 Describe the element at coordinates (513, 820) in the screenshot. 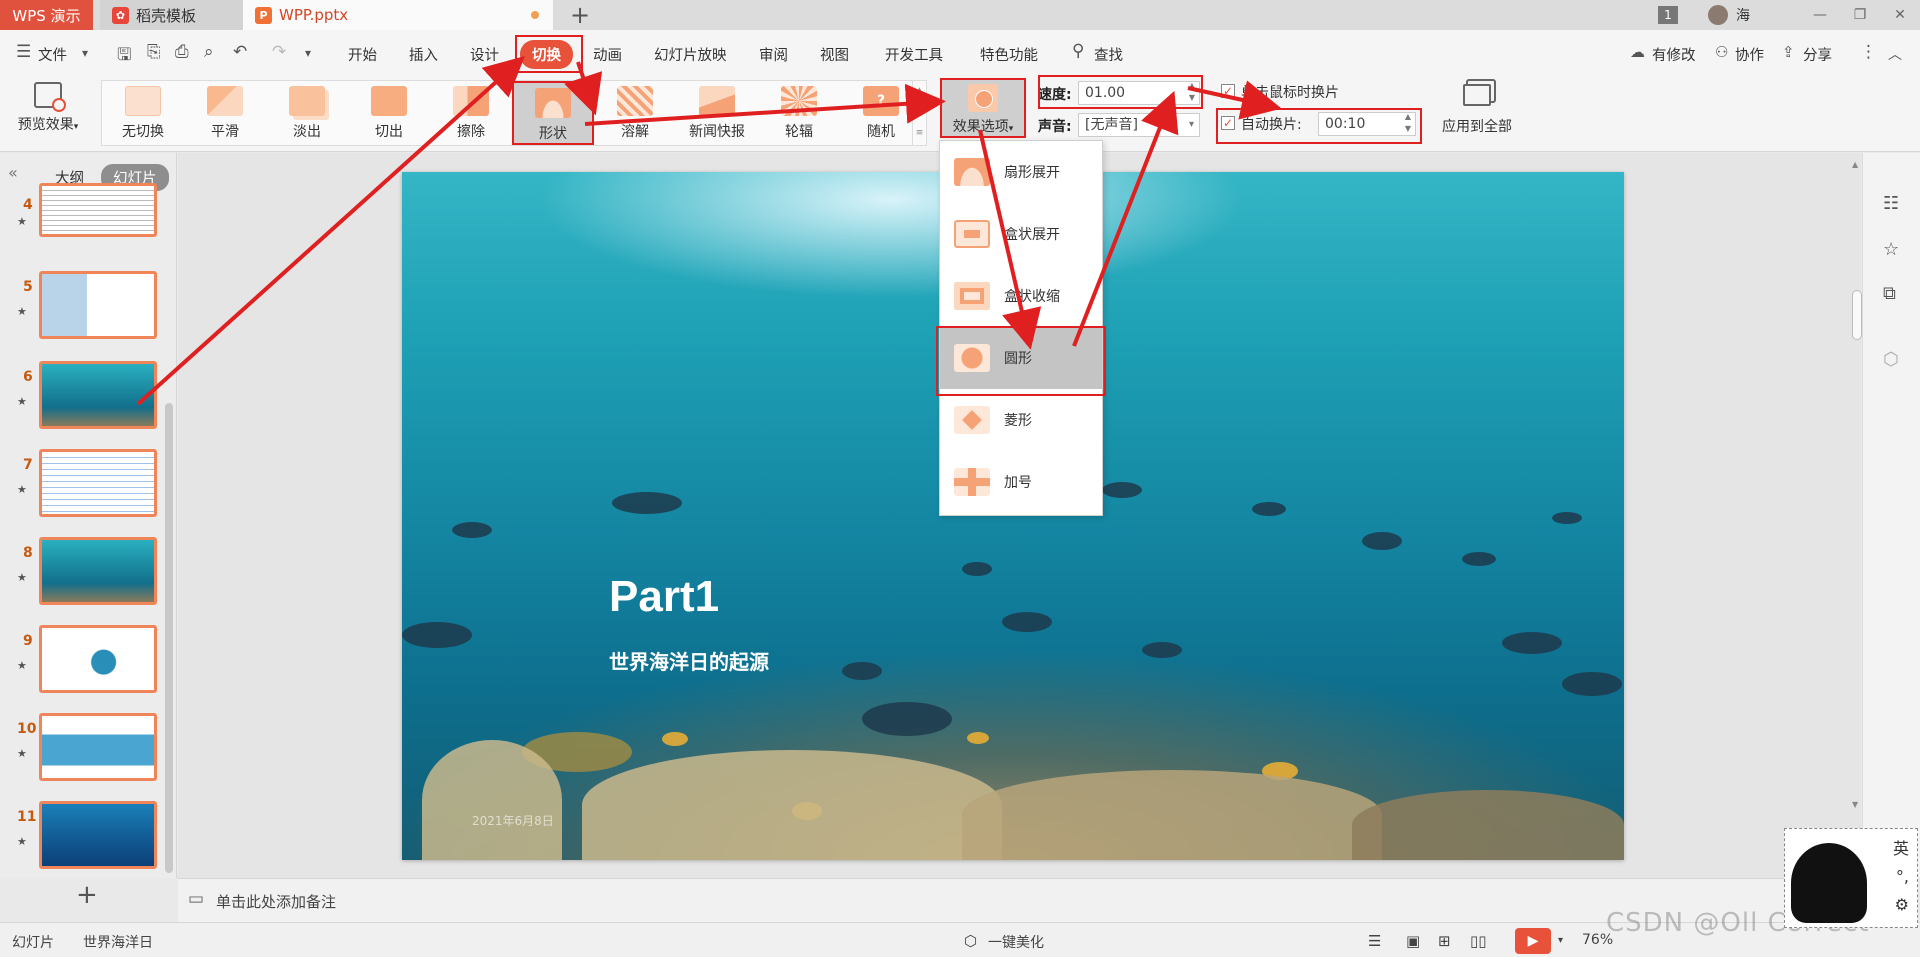

I see `slide-footer-date: 2021年6月8日` at that location.